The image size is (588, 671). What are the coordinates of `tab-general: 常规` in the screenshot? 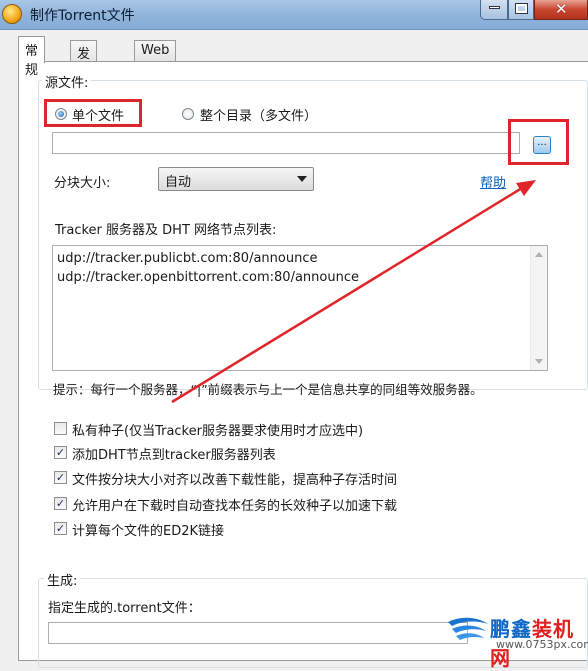 It's located at (32, 57).